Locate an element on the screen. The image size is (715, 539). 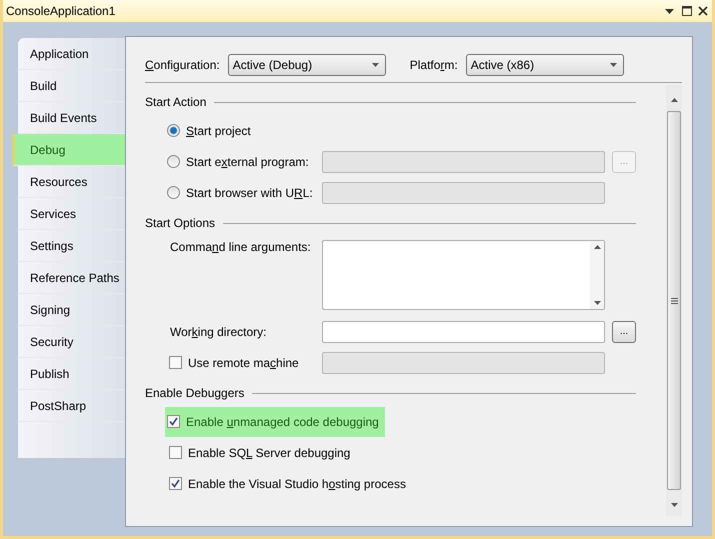
grip-icon is located at coordinates (674, 301).